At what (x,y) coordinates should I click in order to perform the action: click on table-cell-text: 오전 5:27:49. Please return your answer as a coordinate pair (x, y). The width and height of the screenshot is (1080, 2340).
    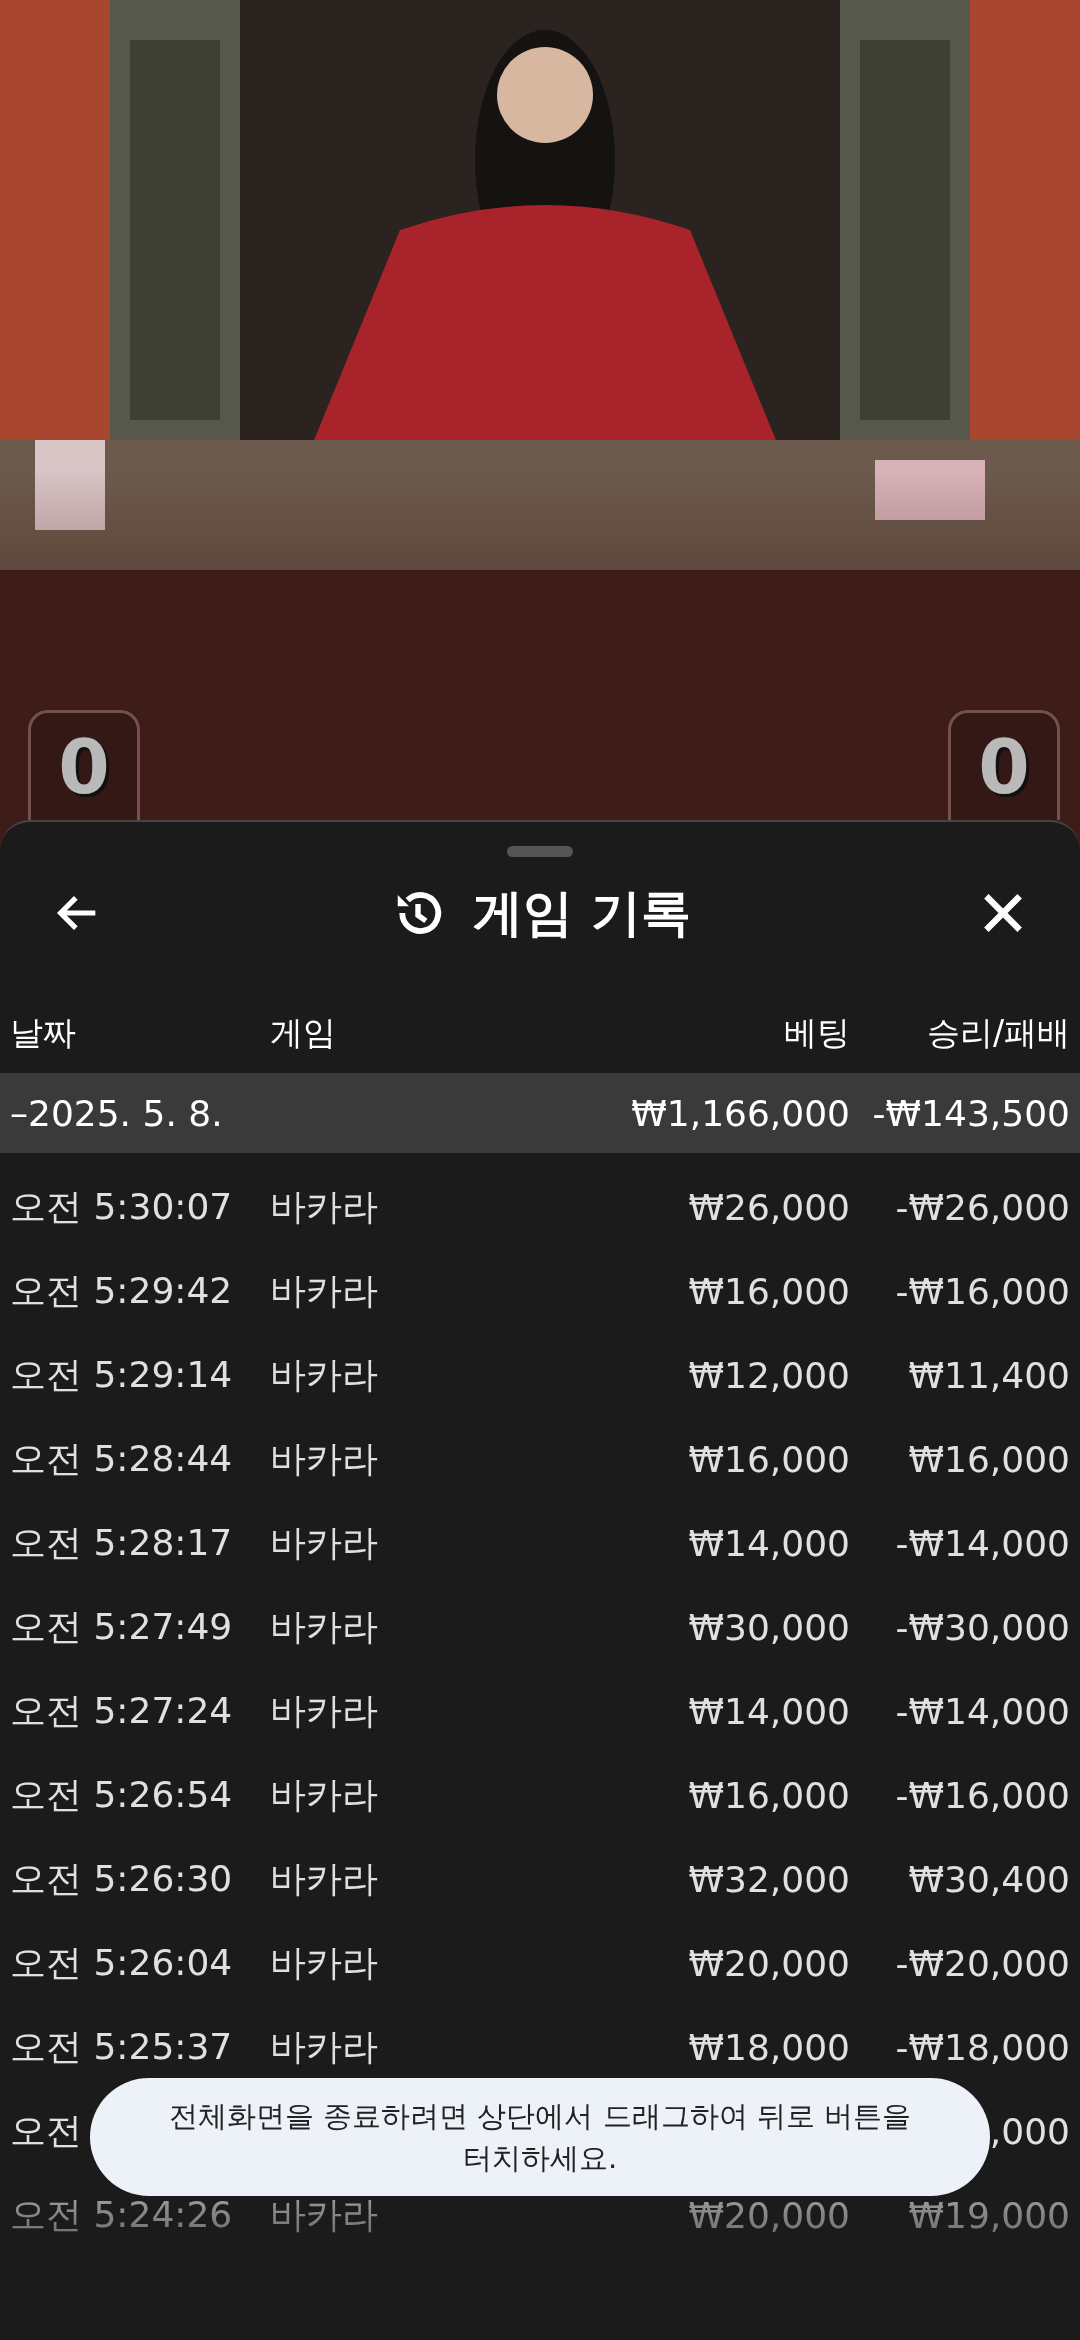
    Looking at the image, I should click on (121, 1626).